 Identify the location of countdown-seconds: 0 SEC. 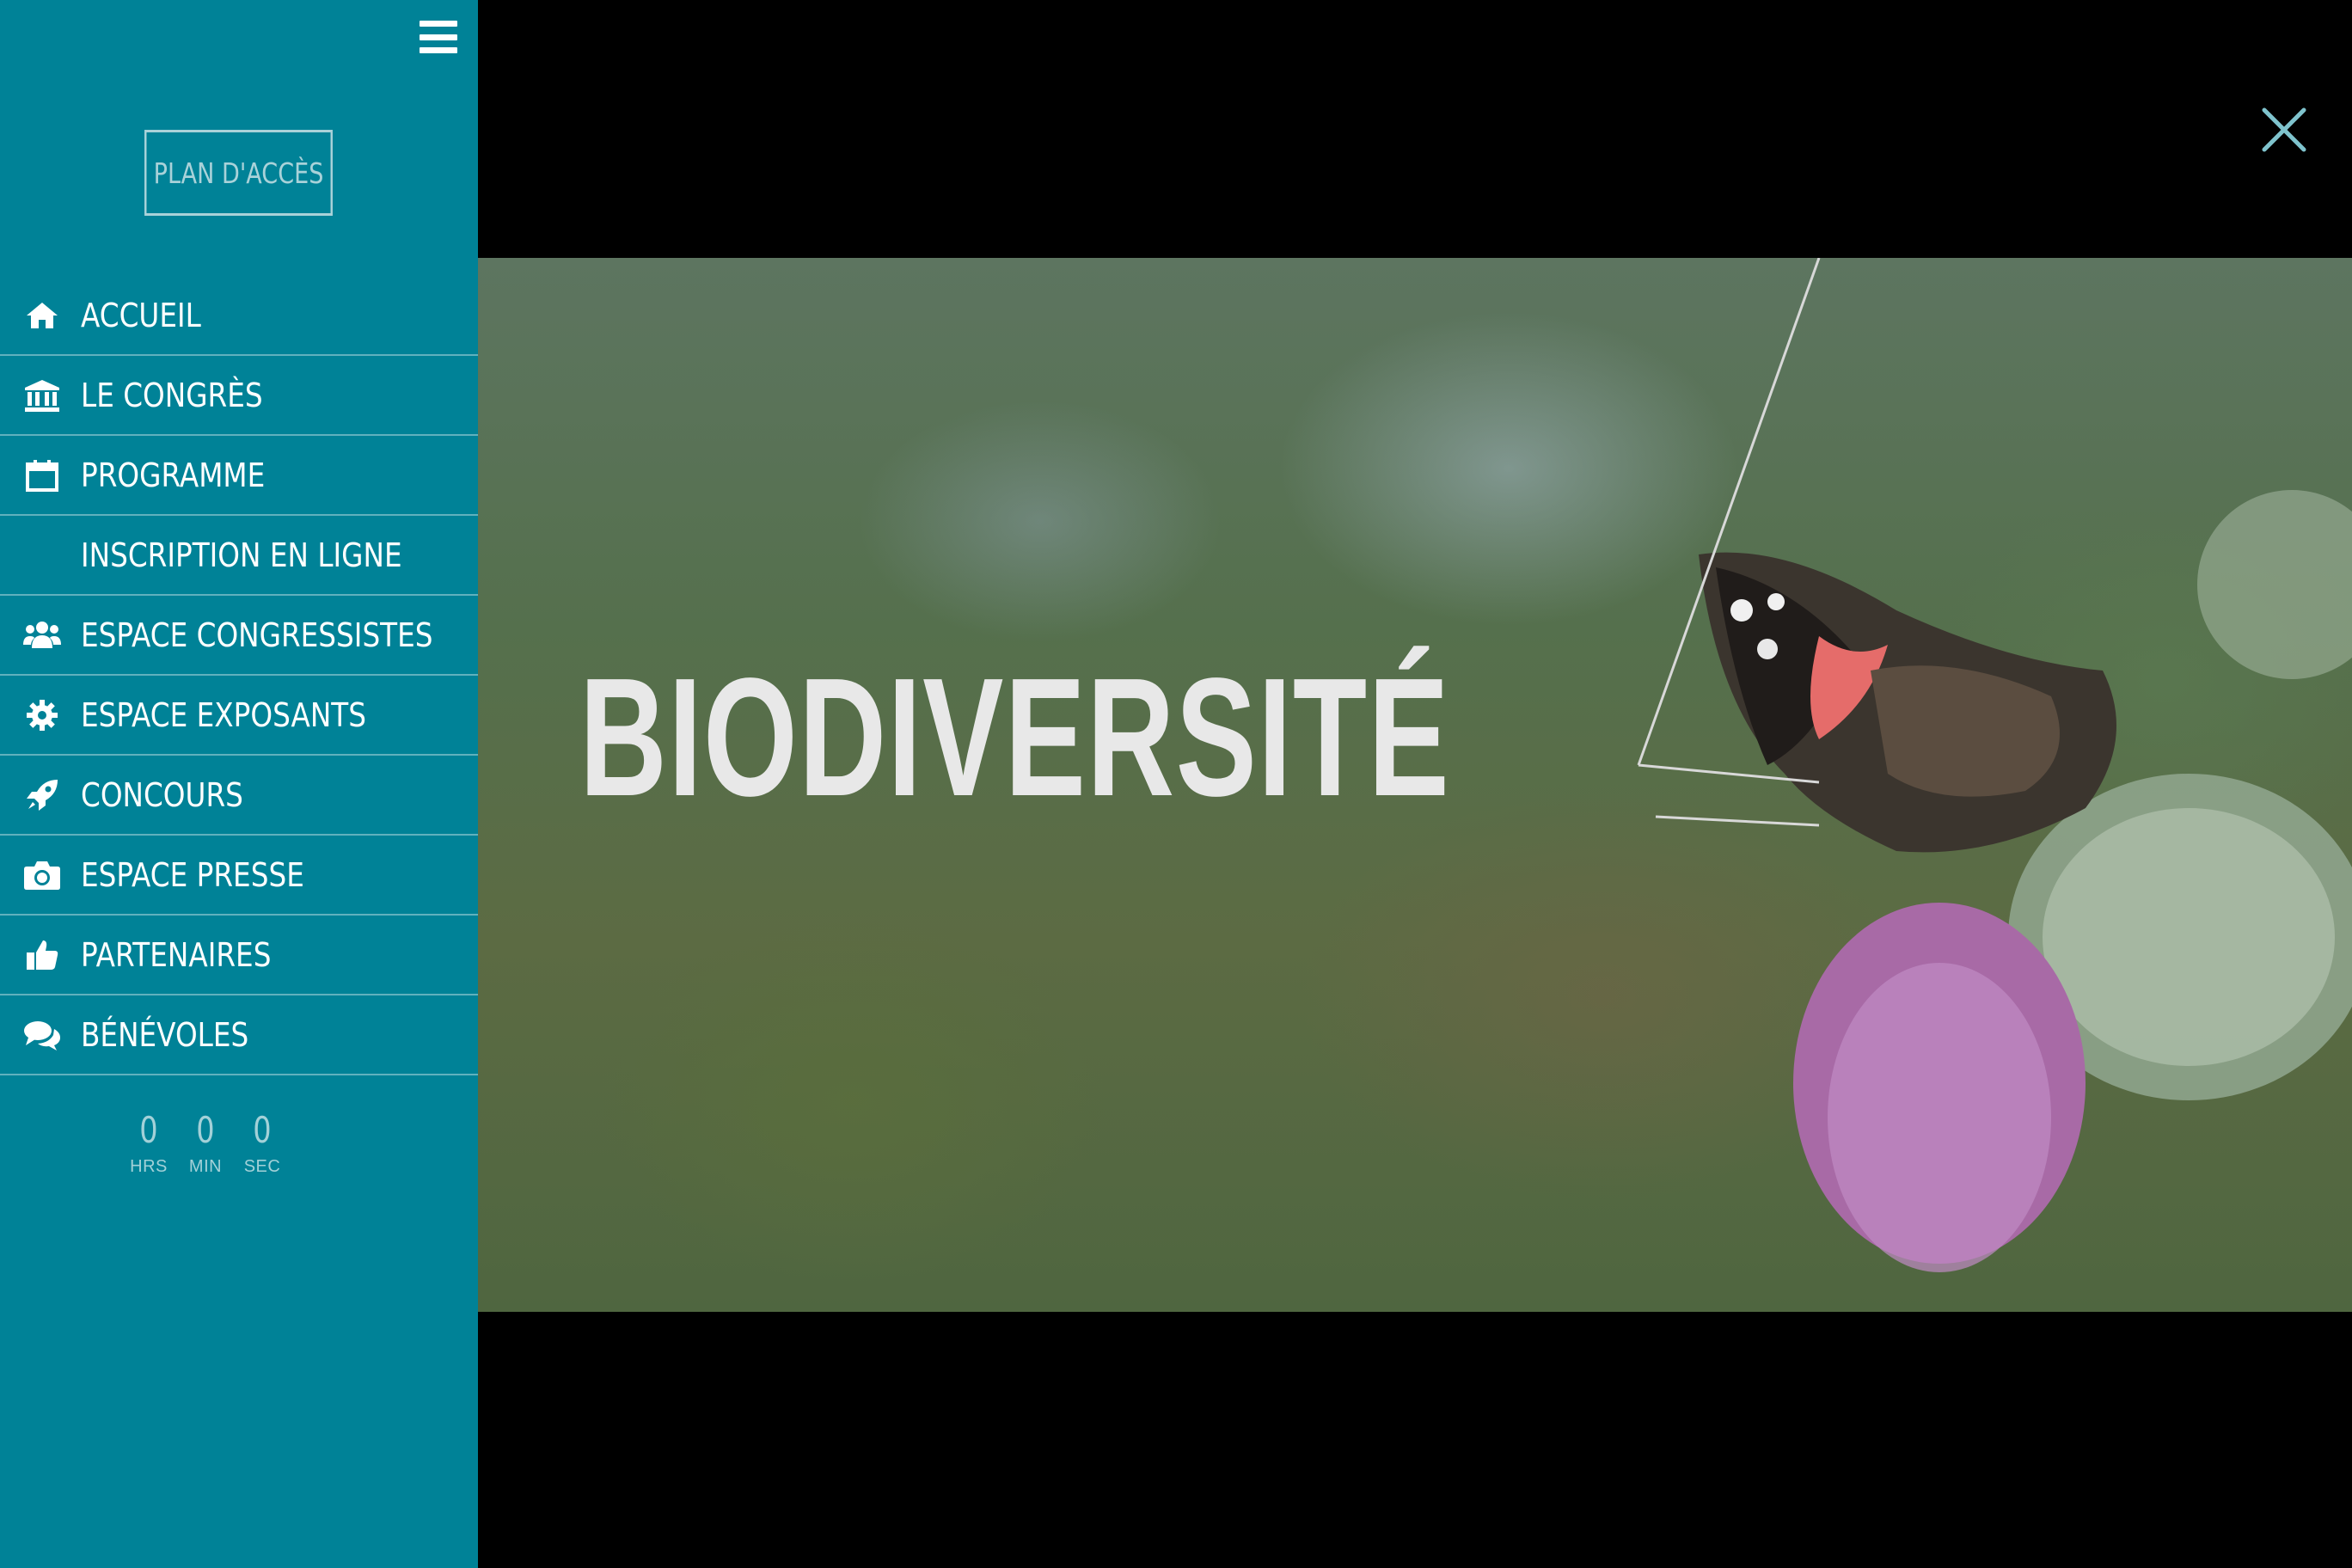
(262, 1143).